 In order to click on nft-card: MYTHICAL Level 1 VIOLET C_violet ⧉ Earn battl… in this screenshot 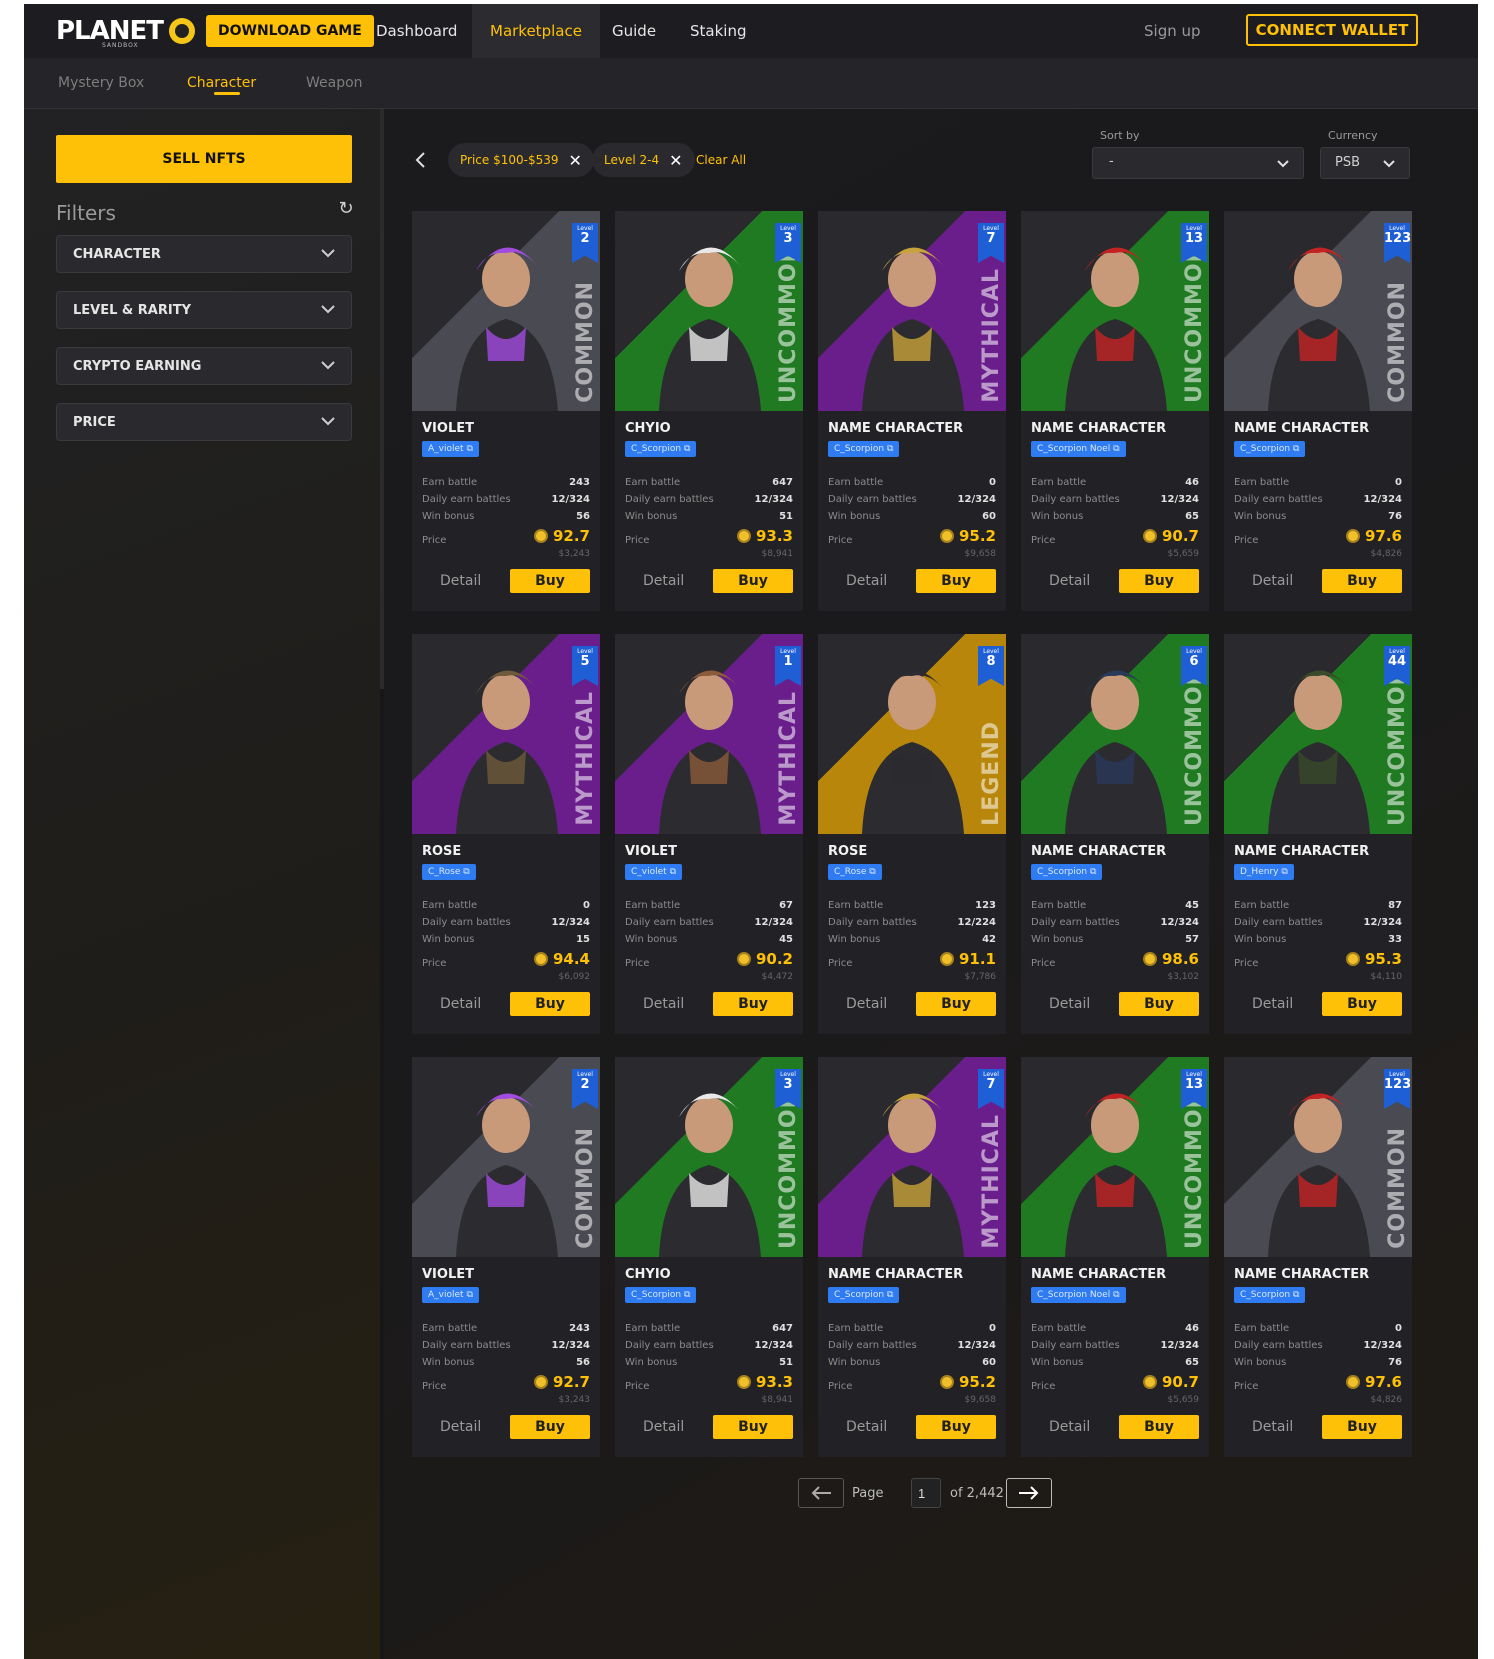, I will do `click(709, 834)`.